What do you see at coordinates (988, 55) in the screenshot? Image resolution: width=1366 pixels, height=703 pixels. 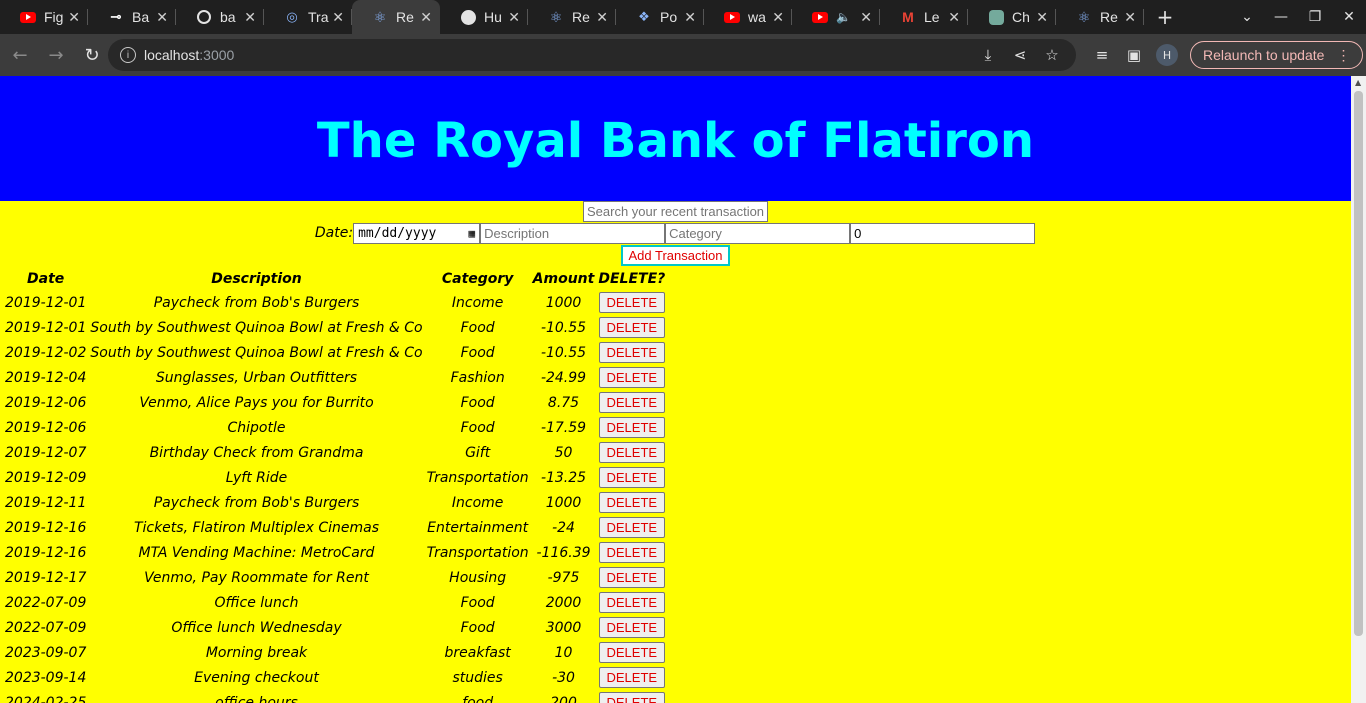 I see `install-app-icon: ⤓` at bounding box center [988, 55].